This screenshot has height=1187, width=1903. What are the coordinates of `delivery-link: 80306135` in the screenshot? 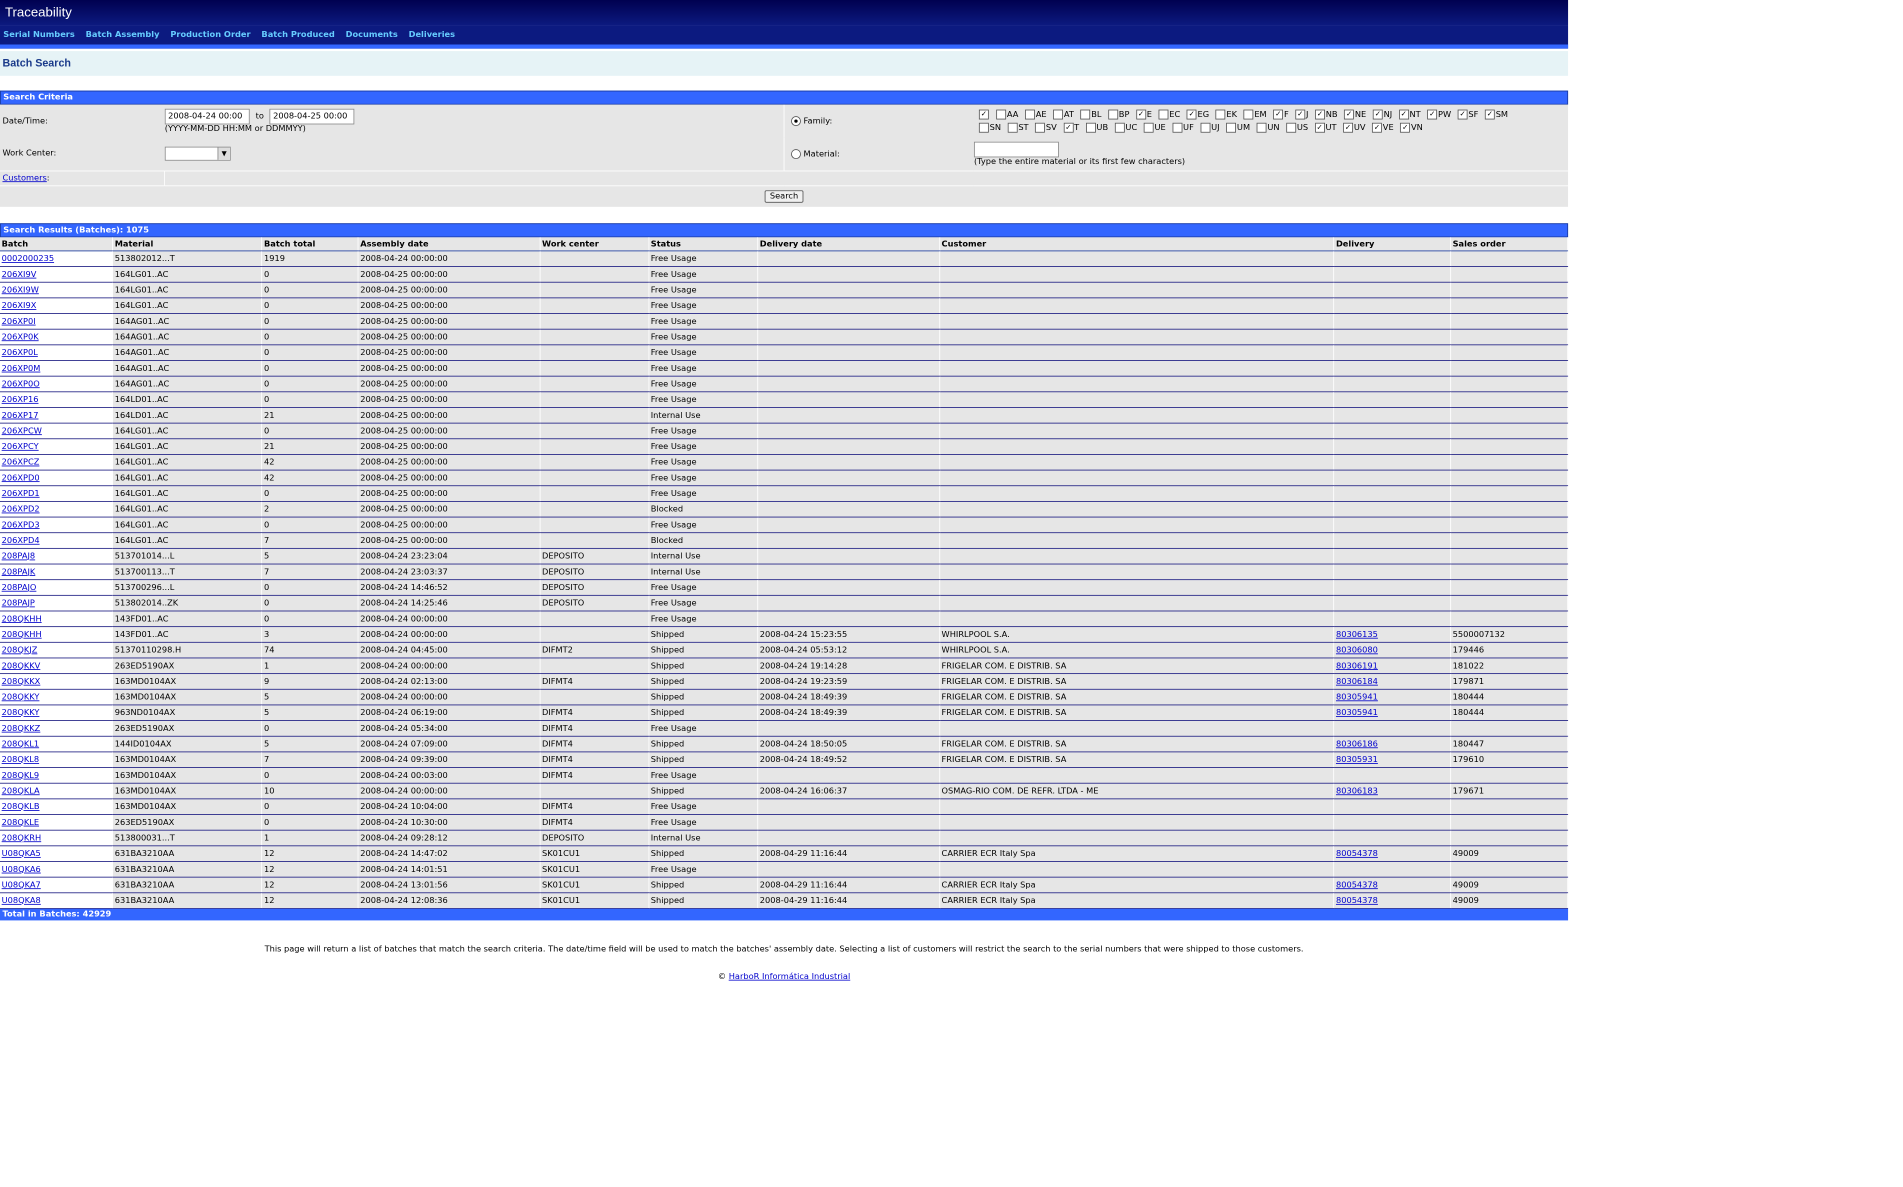 It's located at (1357, 634).